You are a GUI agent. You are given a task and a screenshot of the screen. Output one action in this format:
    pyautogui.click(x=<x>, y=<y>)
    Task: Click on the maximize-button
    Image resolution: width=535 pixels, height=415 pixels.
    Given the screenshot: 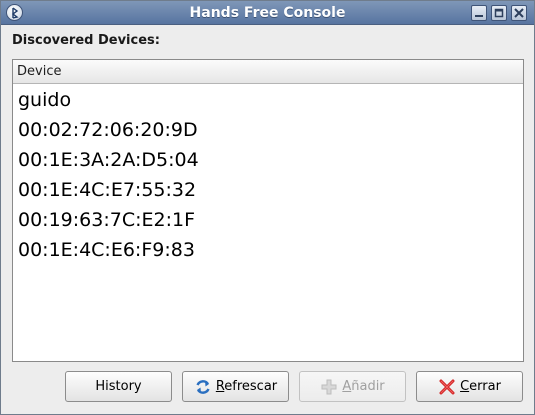 What is the action you would take?
    pyautogui.click(x=499, y=13)
    